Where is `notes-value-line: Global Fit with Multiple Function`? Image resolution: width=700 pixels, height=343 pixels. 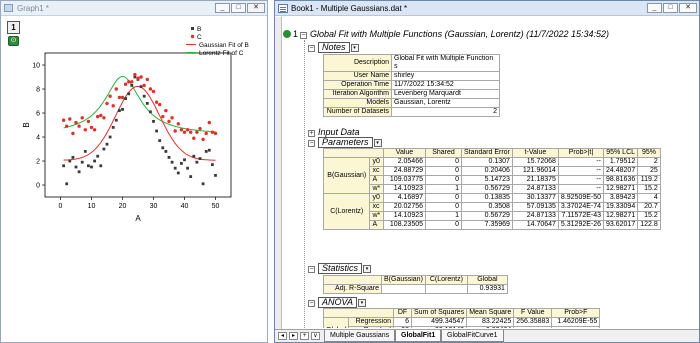 notes-value-line: Global Fit with Multiple Function is located at coordinates (444, 59).